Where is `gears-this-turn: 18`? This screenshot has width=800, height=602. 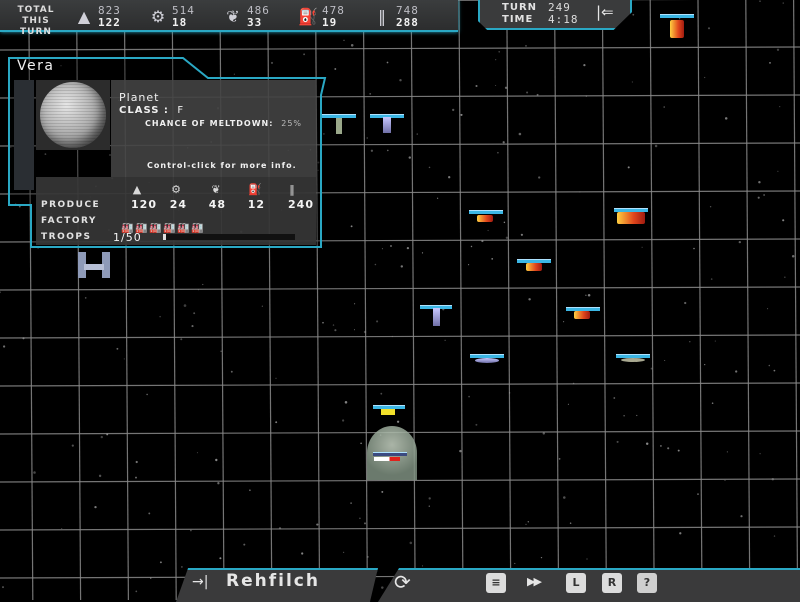 gears-this-turn: 18 is located at coordinates (180, 22).